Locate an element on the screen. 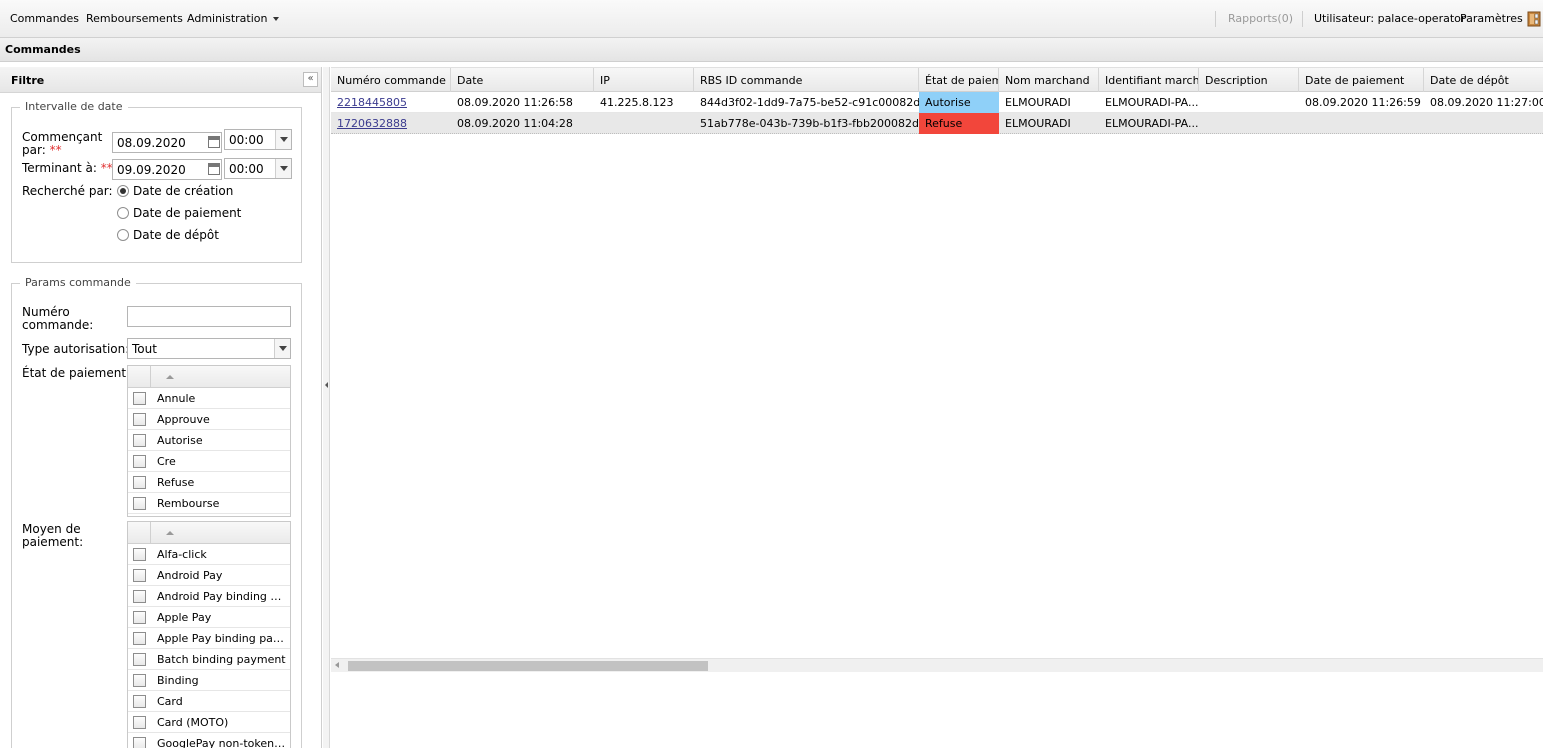 This screenshot has height=748, width=1543. payment-method-label: Moyen de paiement: is located at coordinates (53, 535).